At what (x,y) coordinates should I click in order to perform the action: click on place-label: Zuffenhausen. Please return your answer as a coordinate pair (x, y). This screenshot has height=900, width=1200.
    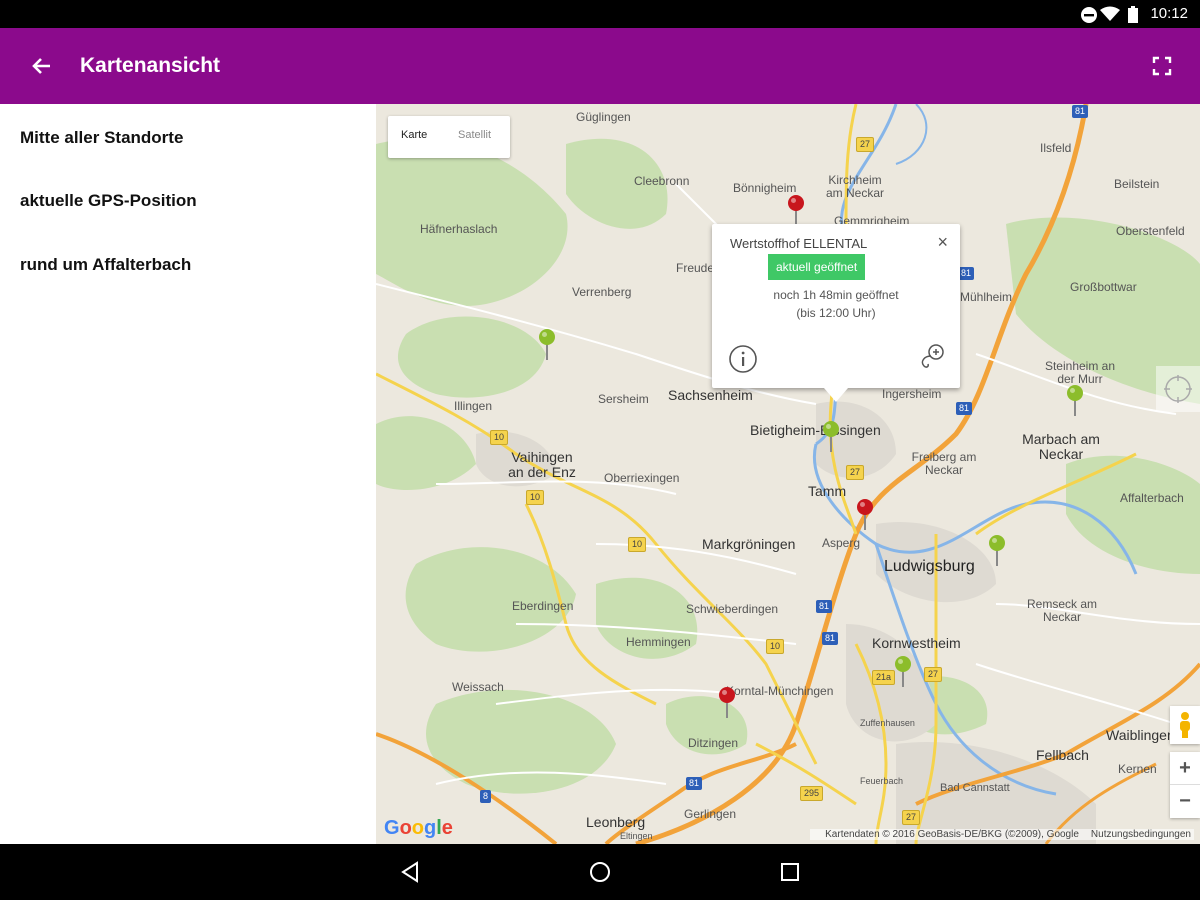
    Looking at the image, I should click on (887, 723).